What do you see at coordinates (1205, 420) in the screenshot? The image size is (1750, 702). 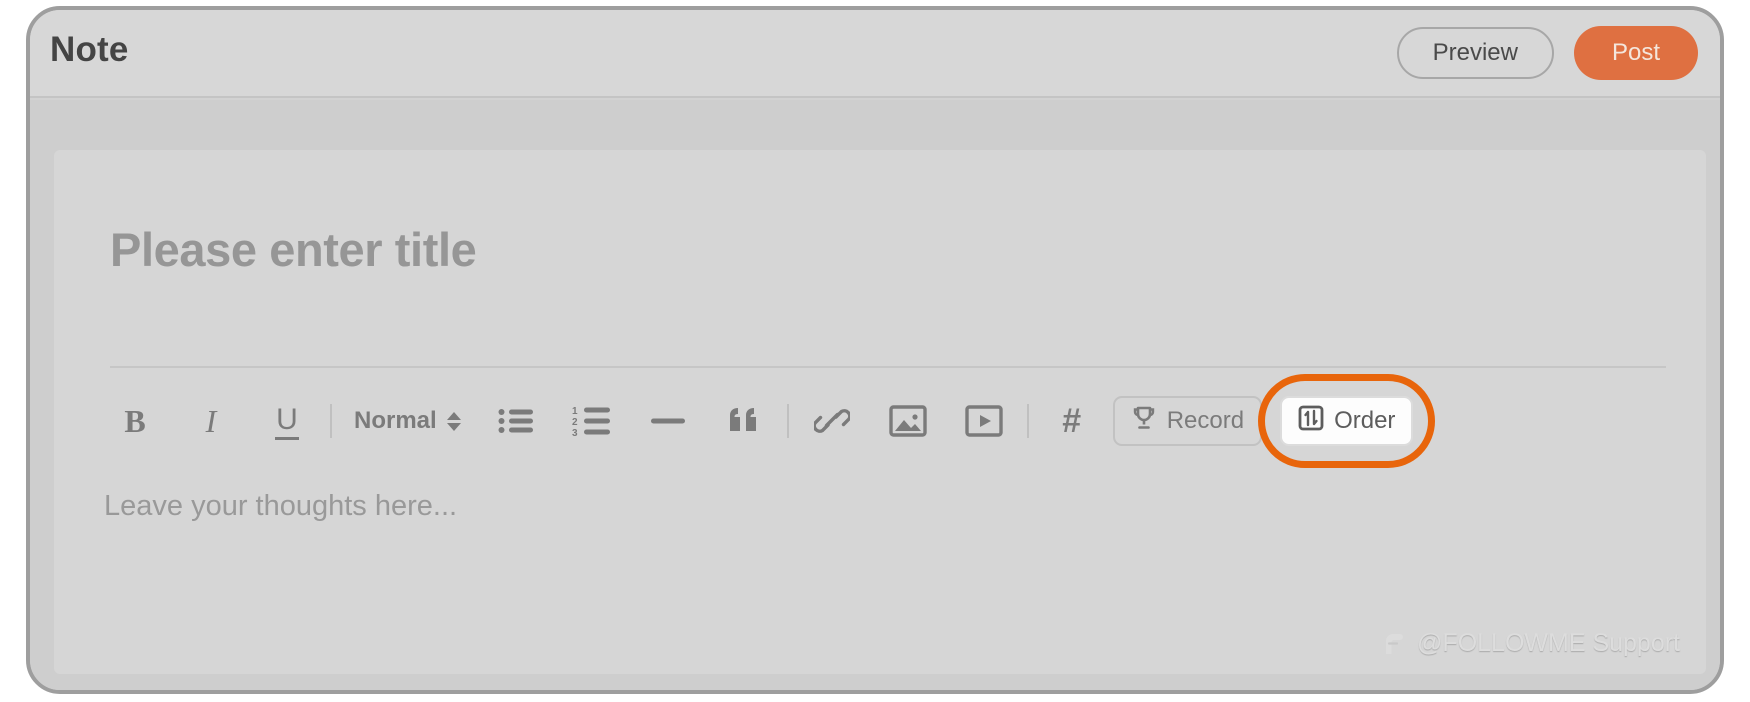 I see `record-label: Record` at bounding box center [1205, 420].